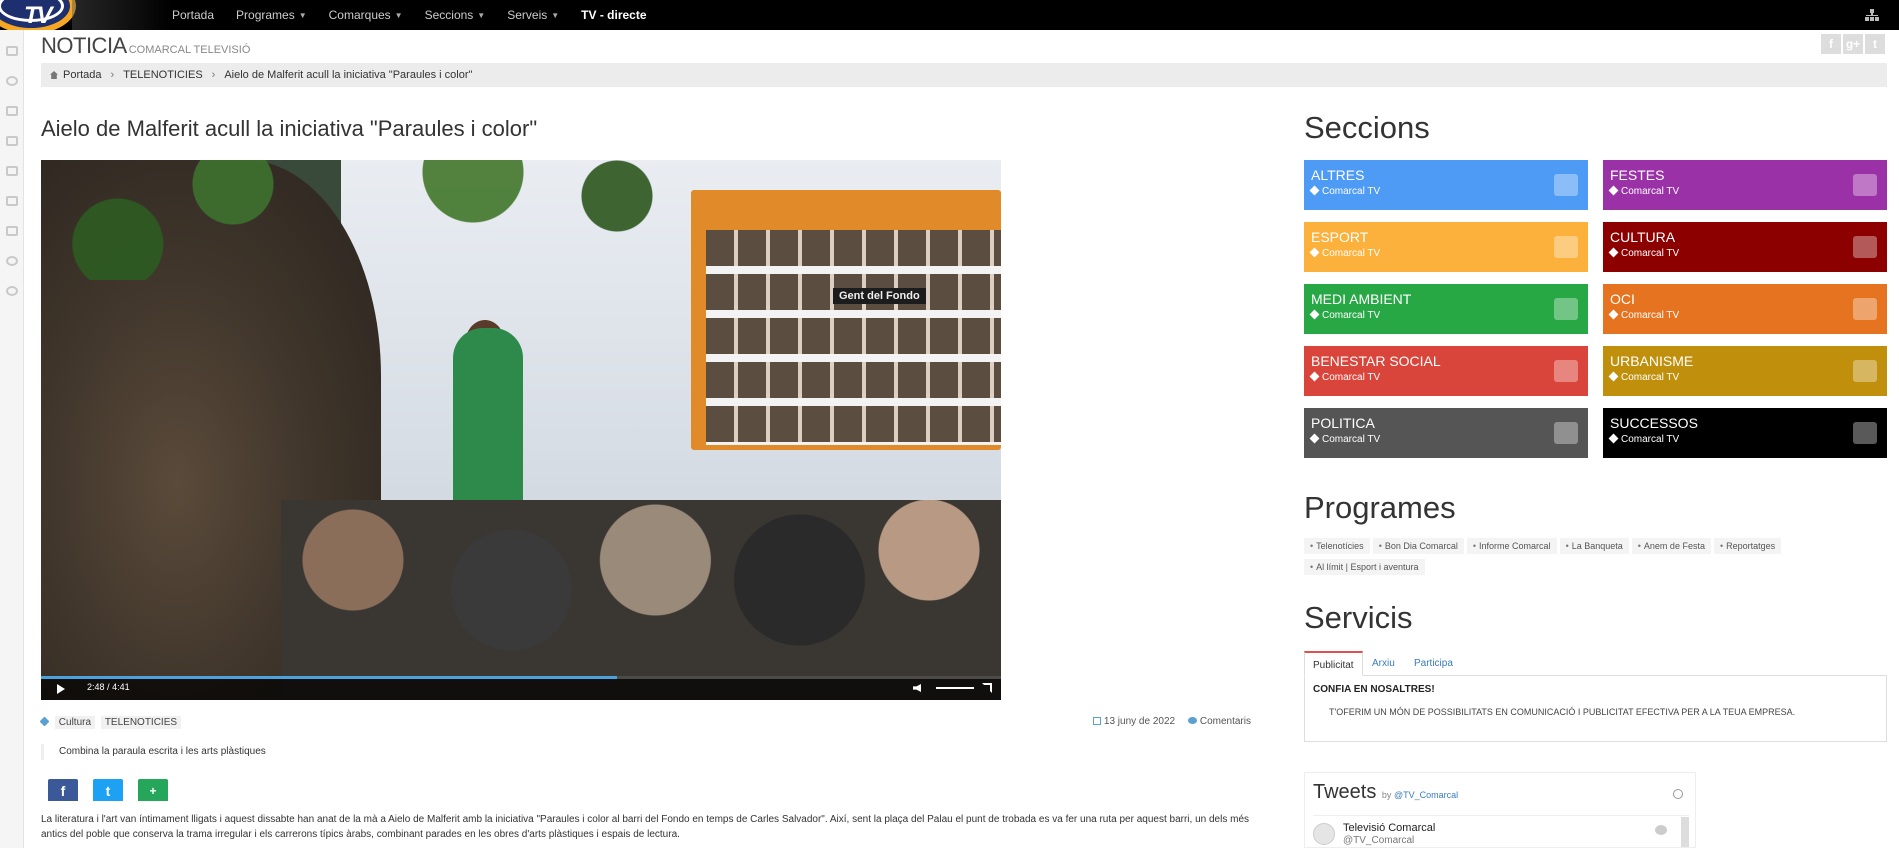 This screenshot has height=848, width=1899. Describe the element at coordinates (1566, 433) in the screenshot. I see `gavel-icon` at that location.